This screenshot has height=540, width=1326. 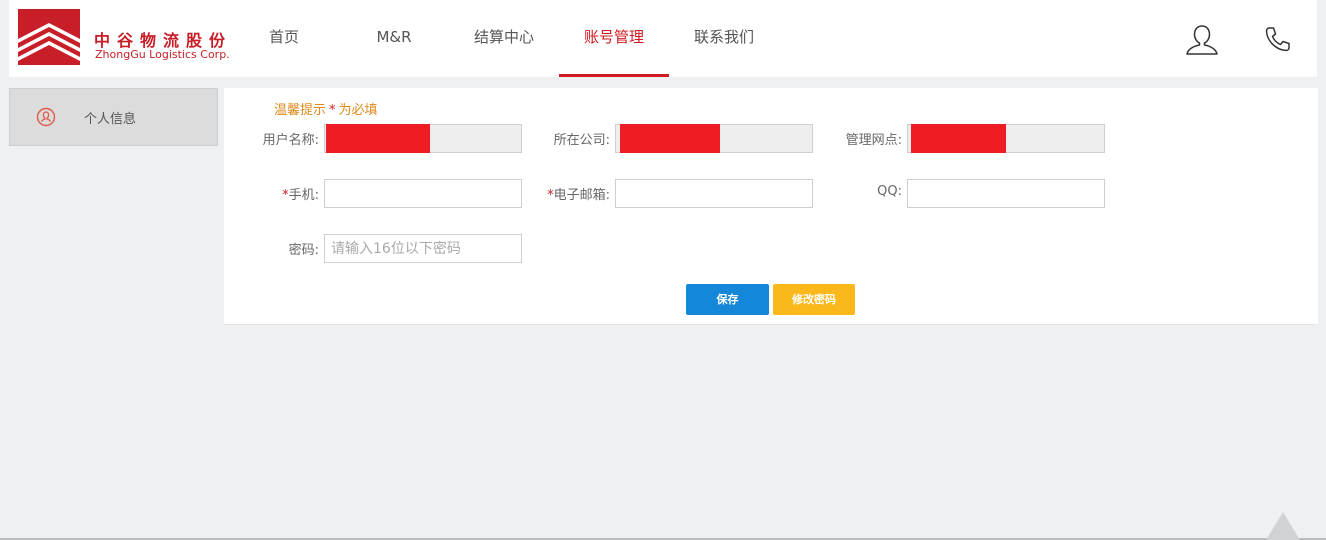 I want to click on branch-label: 管理网点:, so click(x=873, y=140).